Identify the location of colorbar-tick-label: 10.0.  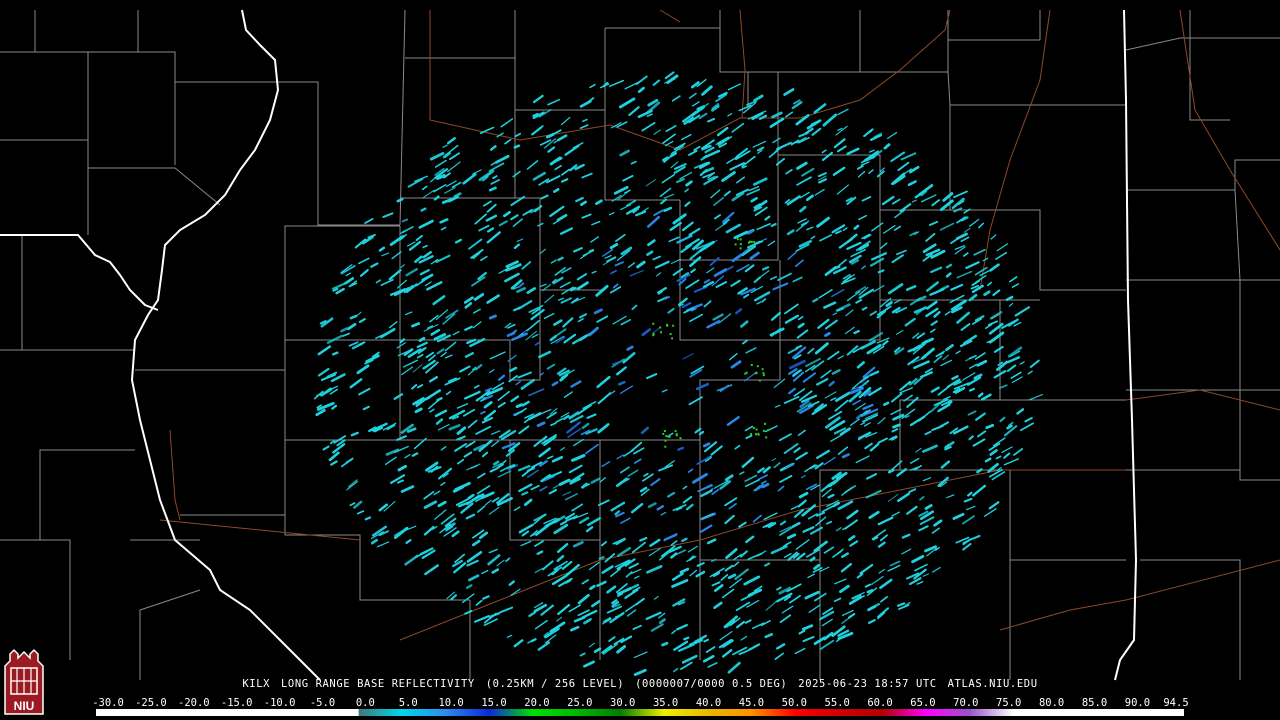
(451, 703).